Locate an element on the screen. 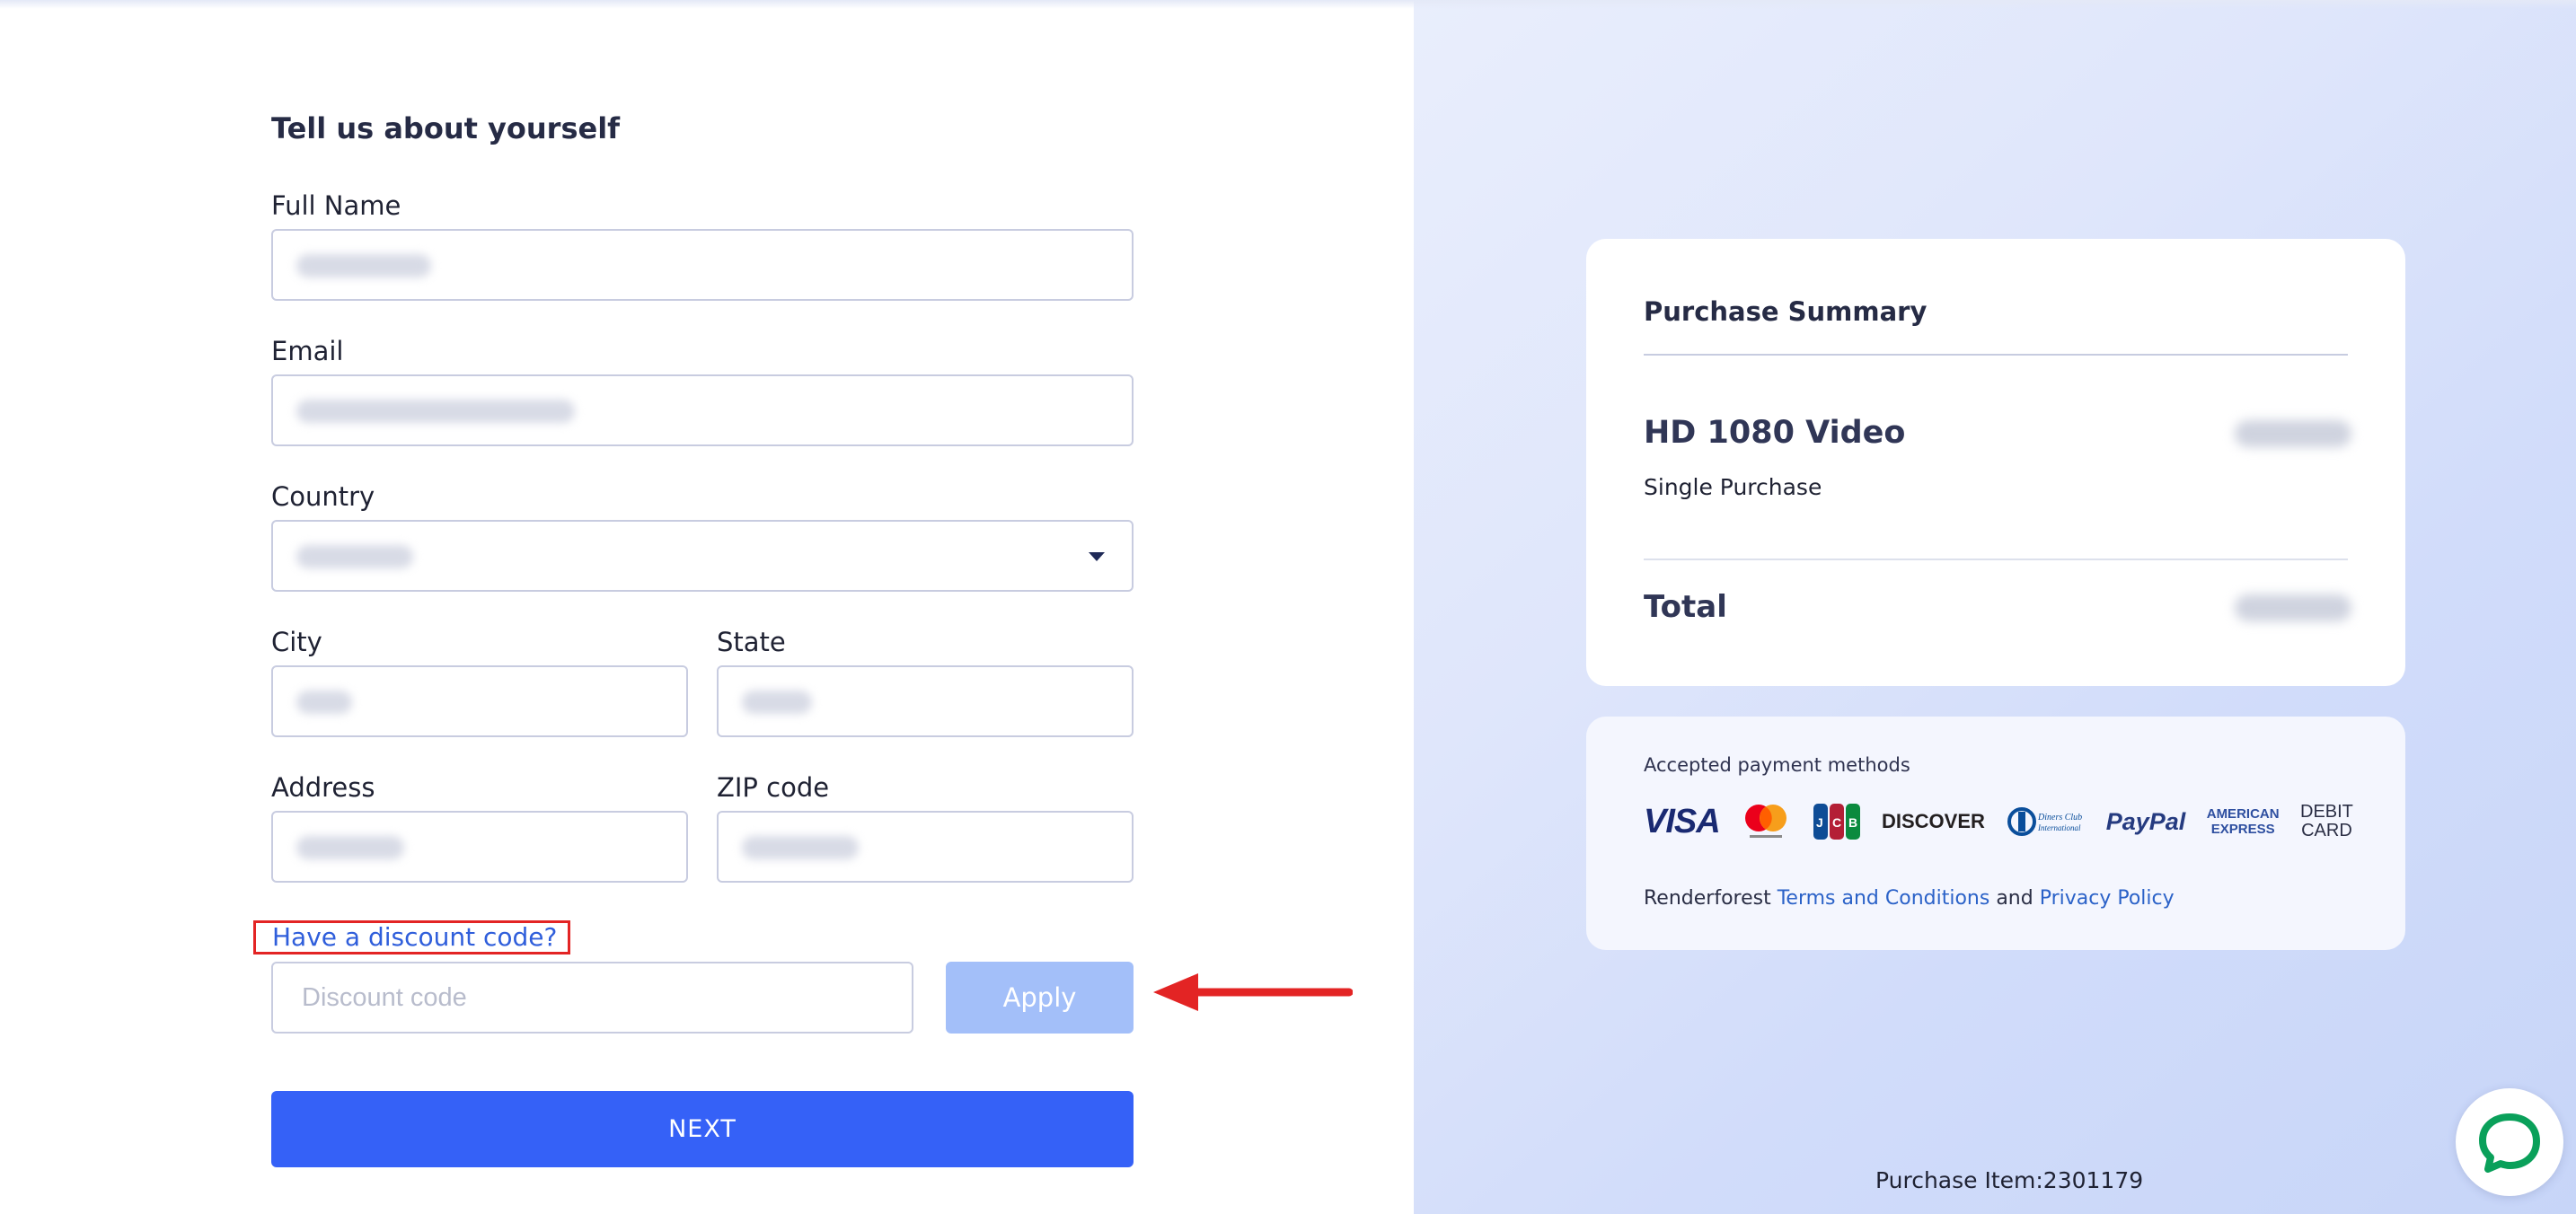 The image size is (2576, 1214). zip-input is located at coordinates (925, 847).